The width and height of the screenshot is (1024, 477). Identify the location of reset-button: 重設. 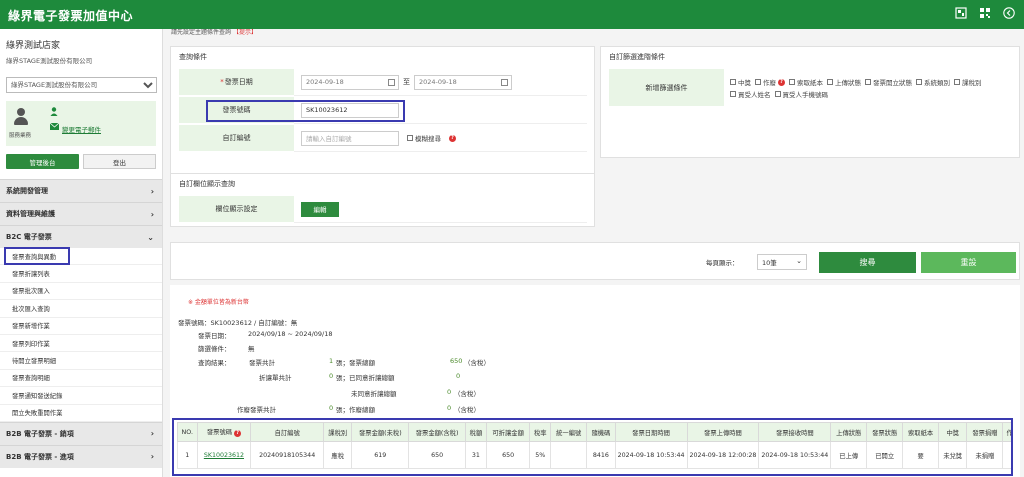
(968, 262).